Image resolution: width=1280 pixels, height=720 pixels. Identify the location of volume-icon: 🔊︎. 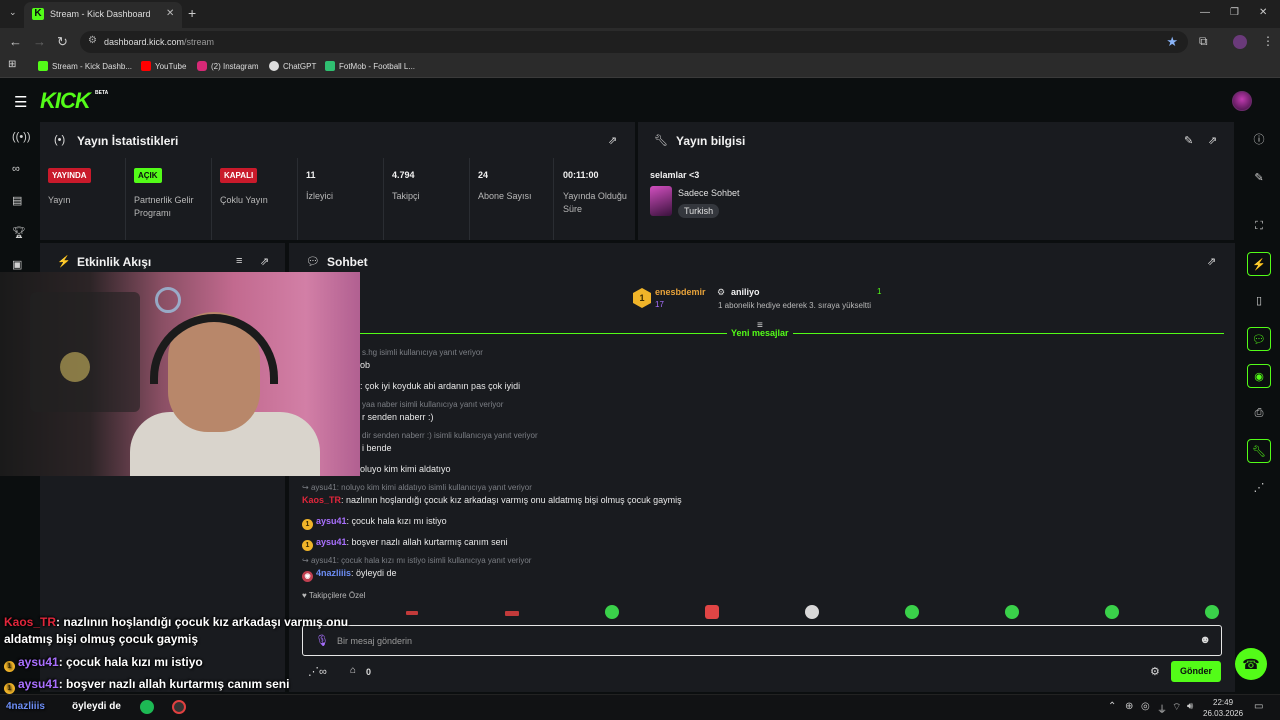
(1190, 706).